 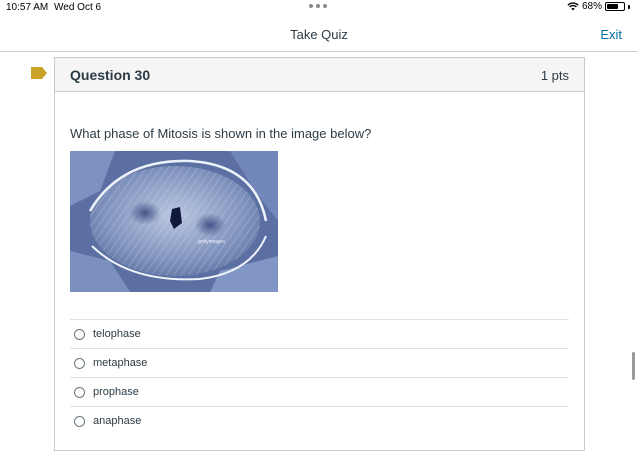 I want to click on answer-option-telophase: telophase, so click(x=319, y=333).